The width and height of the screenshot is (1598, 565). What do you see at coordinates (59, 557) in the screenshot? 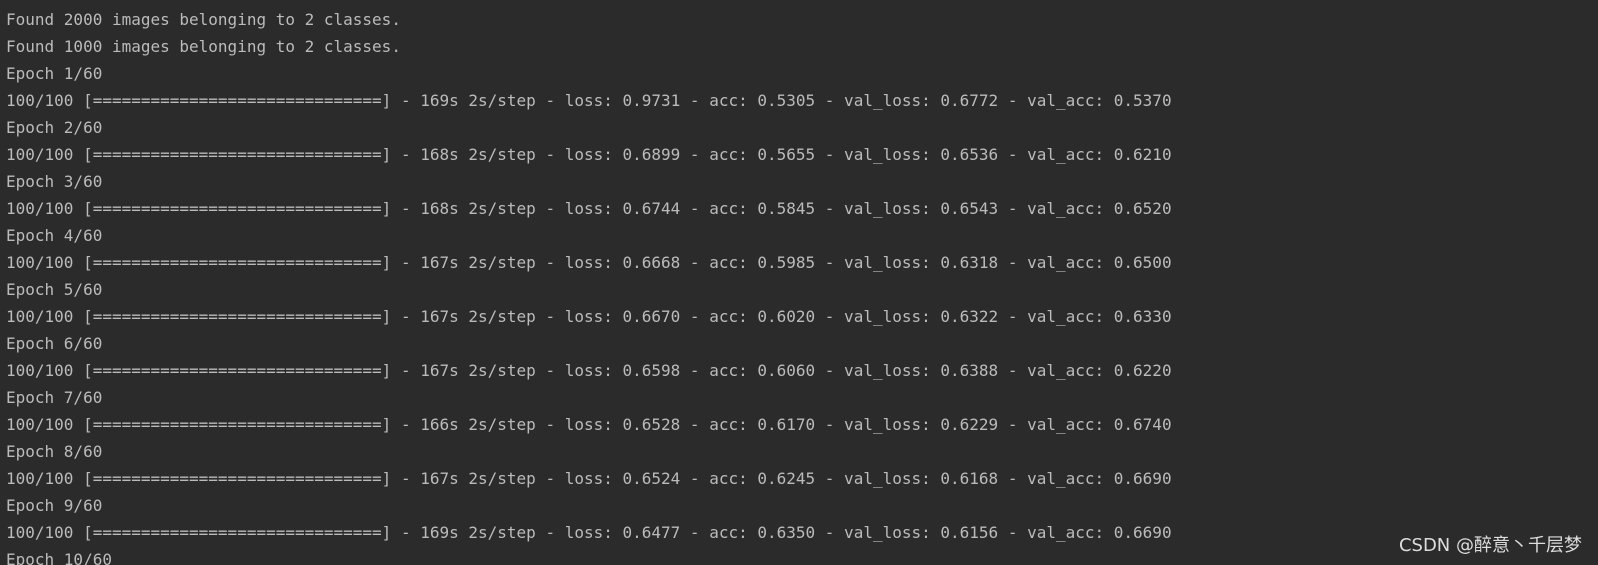
I see `console-line: Epoch 10/60` at bounding box center [59, 557].